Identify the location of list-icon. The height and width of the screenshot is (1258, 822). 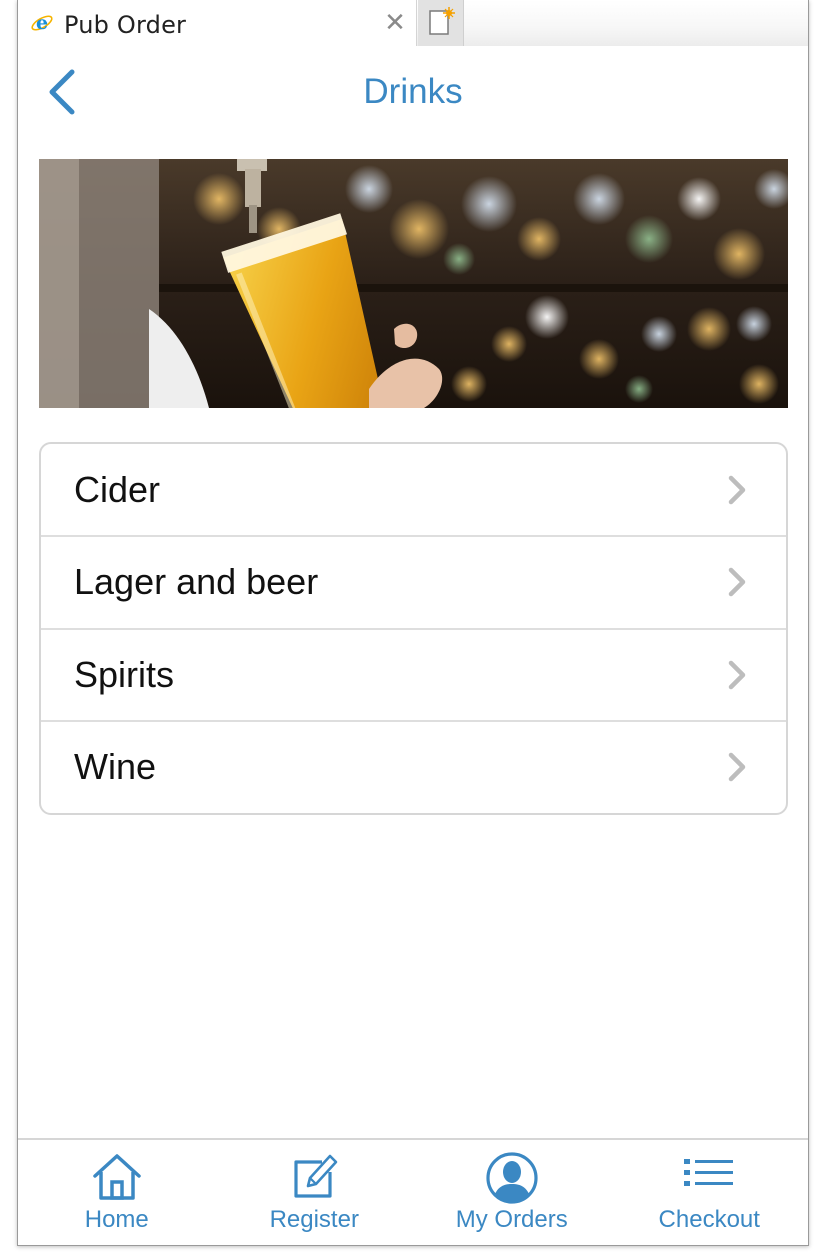
(709, 1172).